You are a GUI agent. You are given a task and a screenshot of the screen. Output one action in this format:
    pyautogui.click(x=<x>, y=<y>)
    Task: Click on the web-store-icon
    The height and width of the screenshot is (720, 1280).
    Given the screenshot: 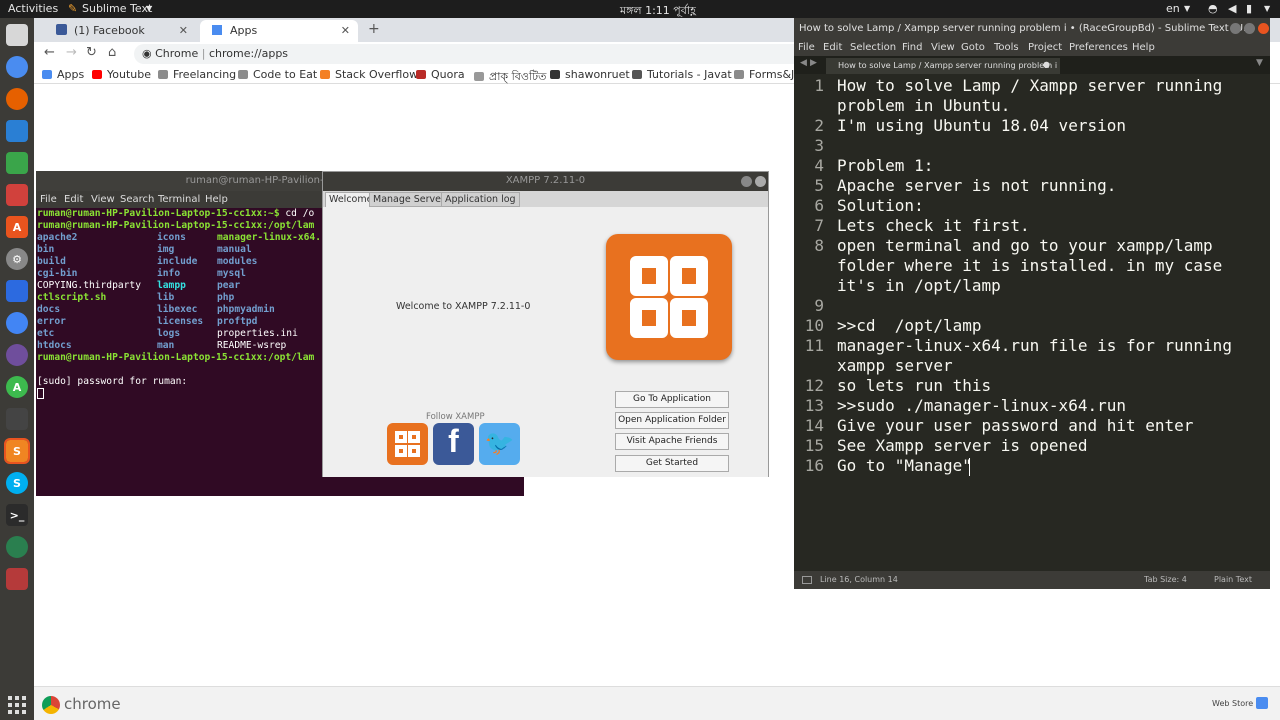 What is the action you would take?
    pyautogui.click(x=1262, y=703)
    